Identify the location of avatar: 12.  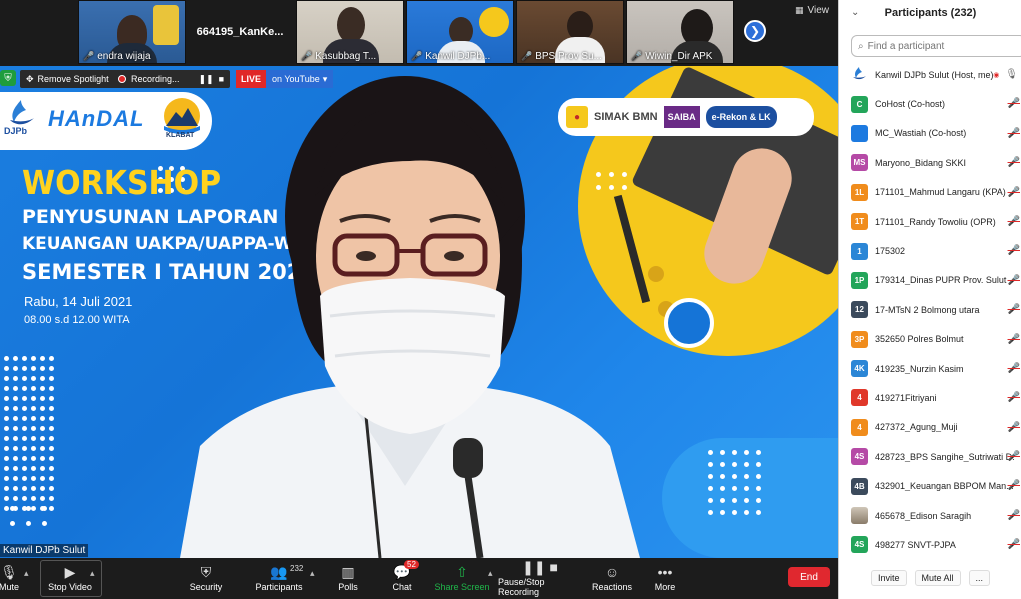
(859, 310).